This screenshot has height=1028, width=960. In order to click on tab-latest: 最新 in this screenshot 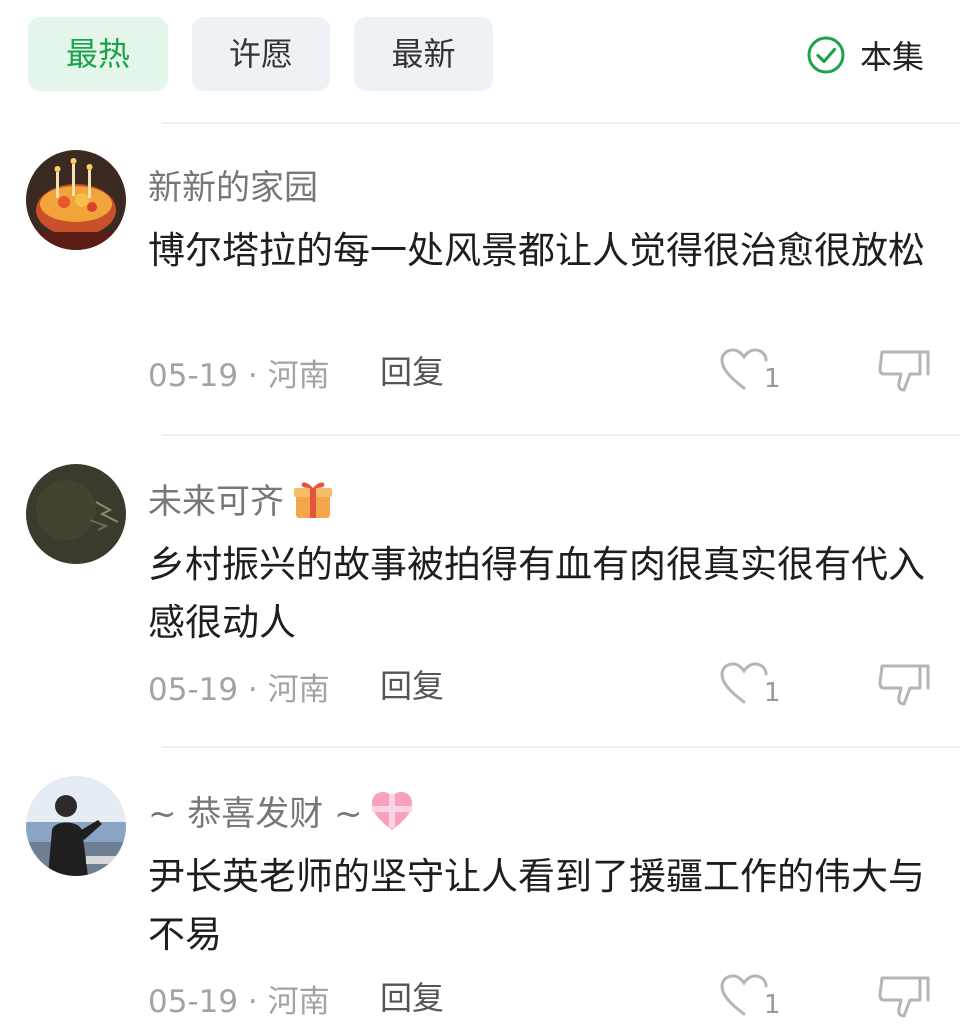, I will do `click(423, 54)`.